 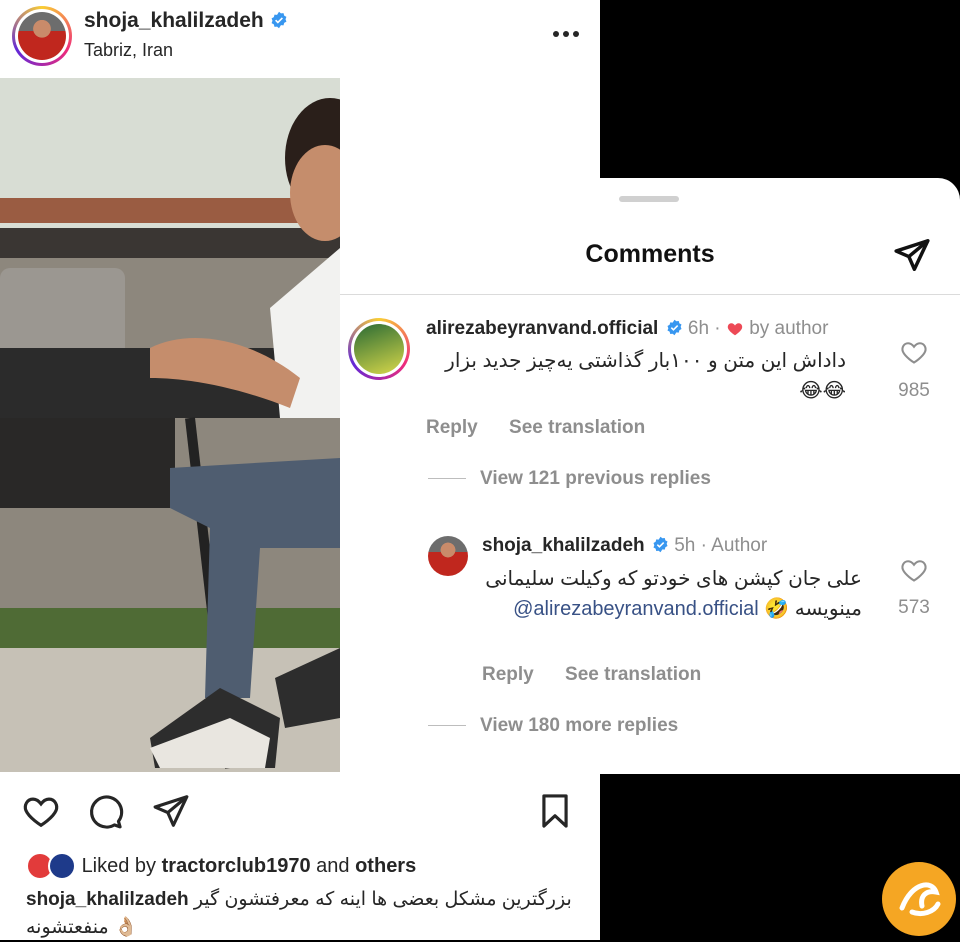 What do you see at coordinates (300, 38) in the screenshot?
I see `post-header: shoja_khalilzadeh Tabriz, Iran` at bounding box center [300, 38].